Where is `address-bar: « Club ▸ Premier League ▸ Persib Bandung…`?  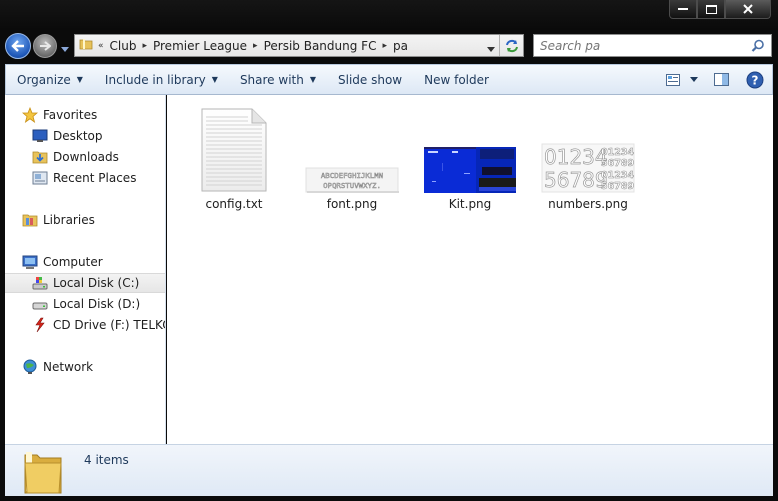 address-bar: « Club ▸ Premier League ▸ Persib Bandung… is located at coordinates (299, 45).